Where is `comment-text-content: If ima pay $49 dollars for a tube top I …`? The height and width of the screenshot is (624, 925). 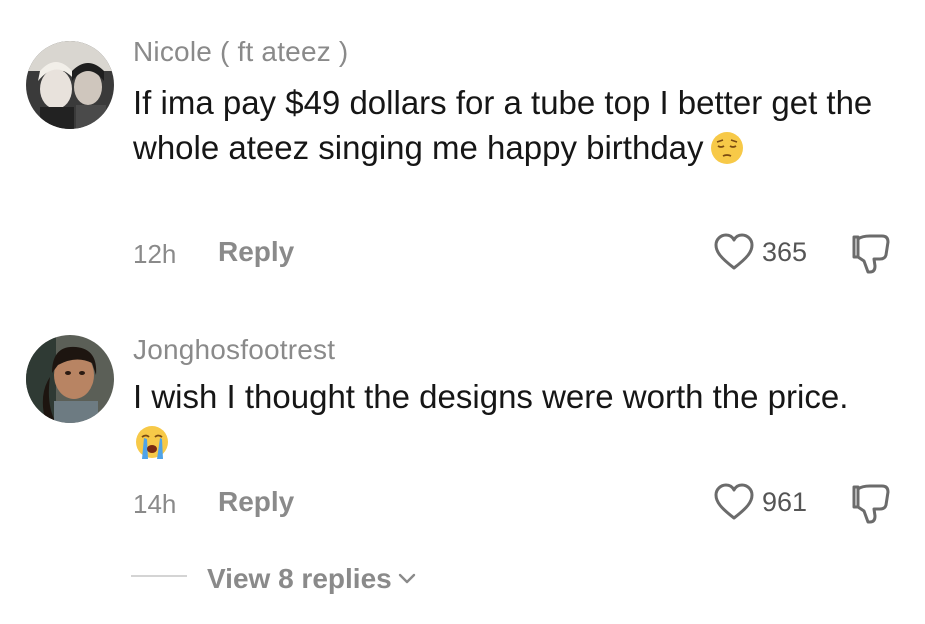 comment-text-content: If ima pay $49 dollars for a tube top I … is located at coordinates (503, 125).